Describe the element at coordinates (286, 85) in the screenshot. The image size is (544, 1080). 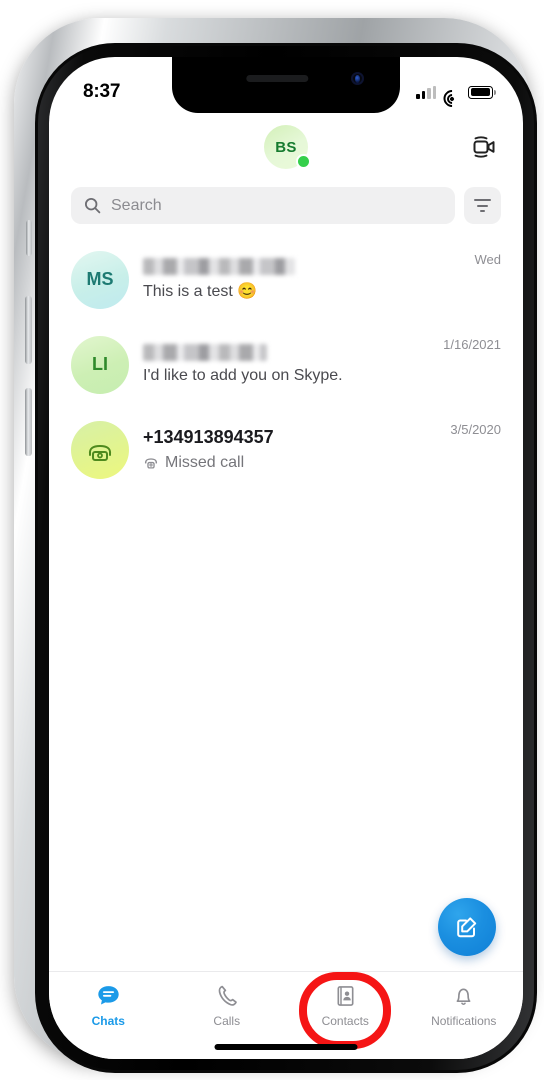
I see `notch` at that location.